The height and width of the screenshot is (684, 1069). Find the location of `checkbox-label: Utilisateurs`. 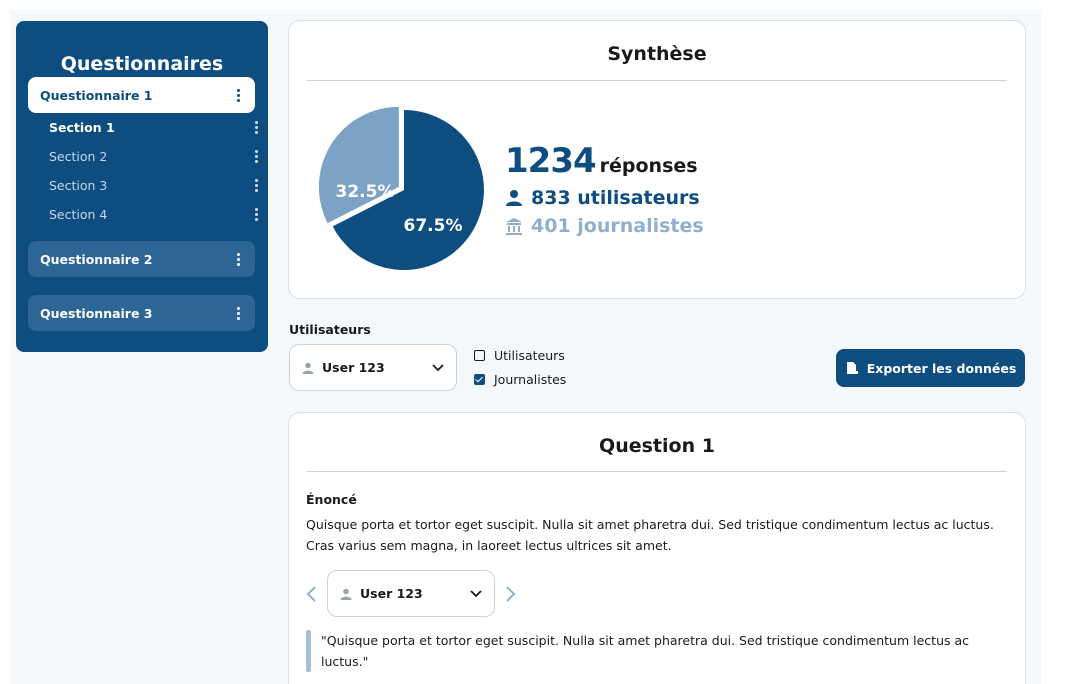

checkbox-label: Utilisateurs is located at coordinates (529, 355).